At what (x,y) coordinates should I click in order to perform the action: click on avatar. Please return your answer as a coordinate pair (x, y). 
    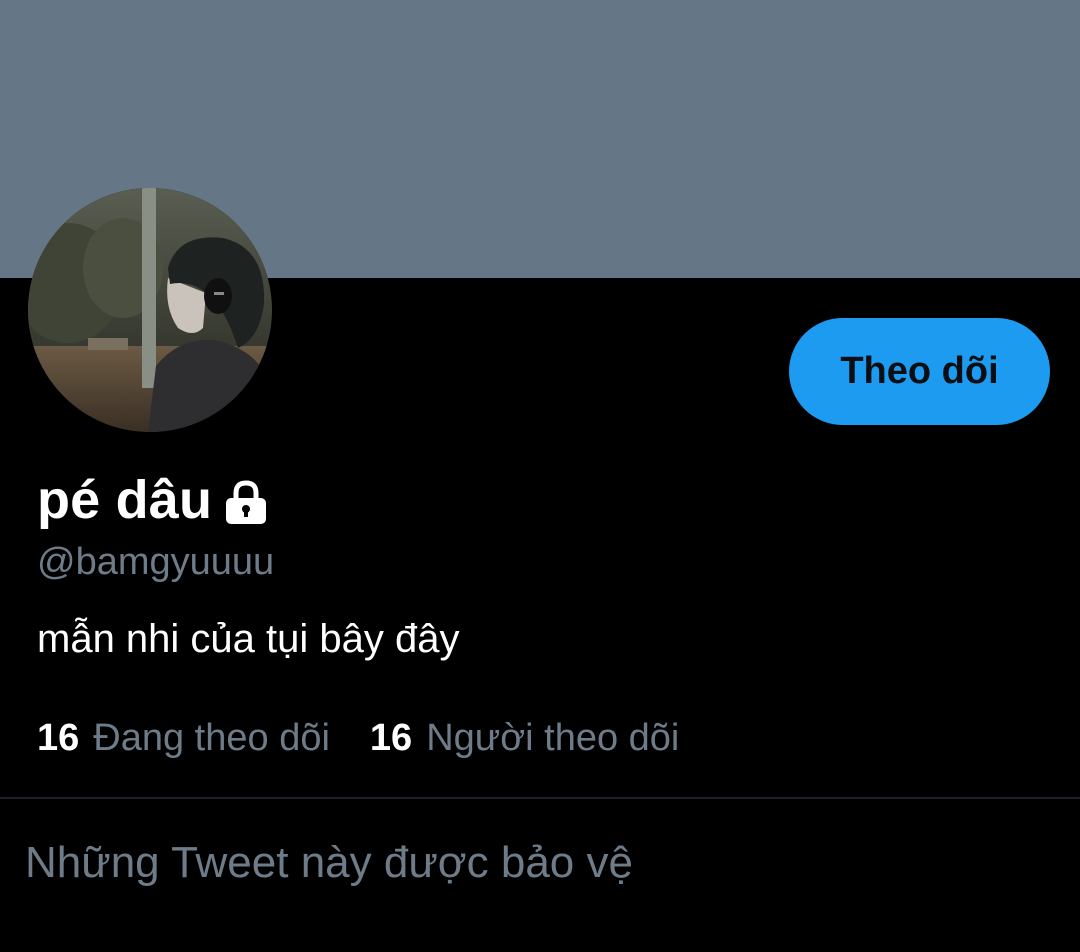
    Looking at the image, I should click on (150, 310).